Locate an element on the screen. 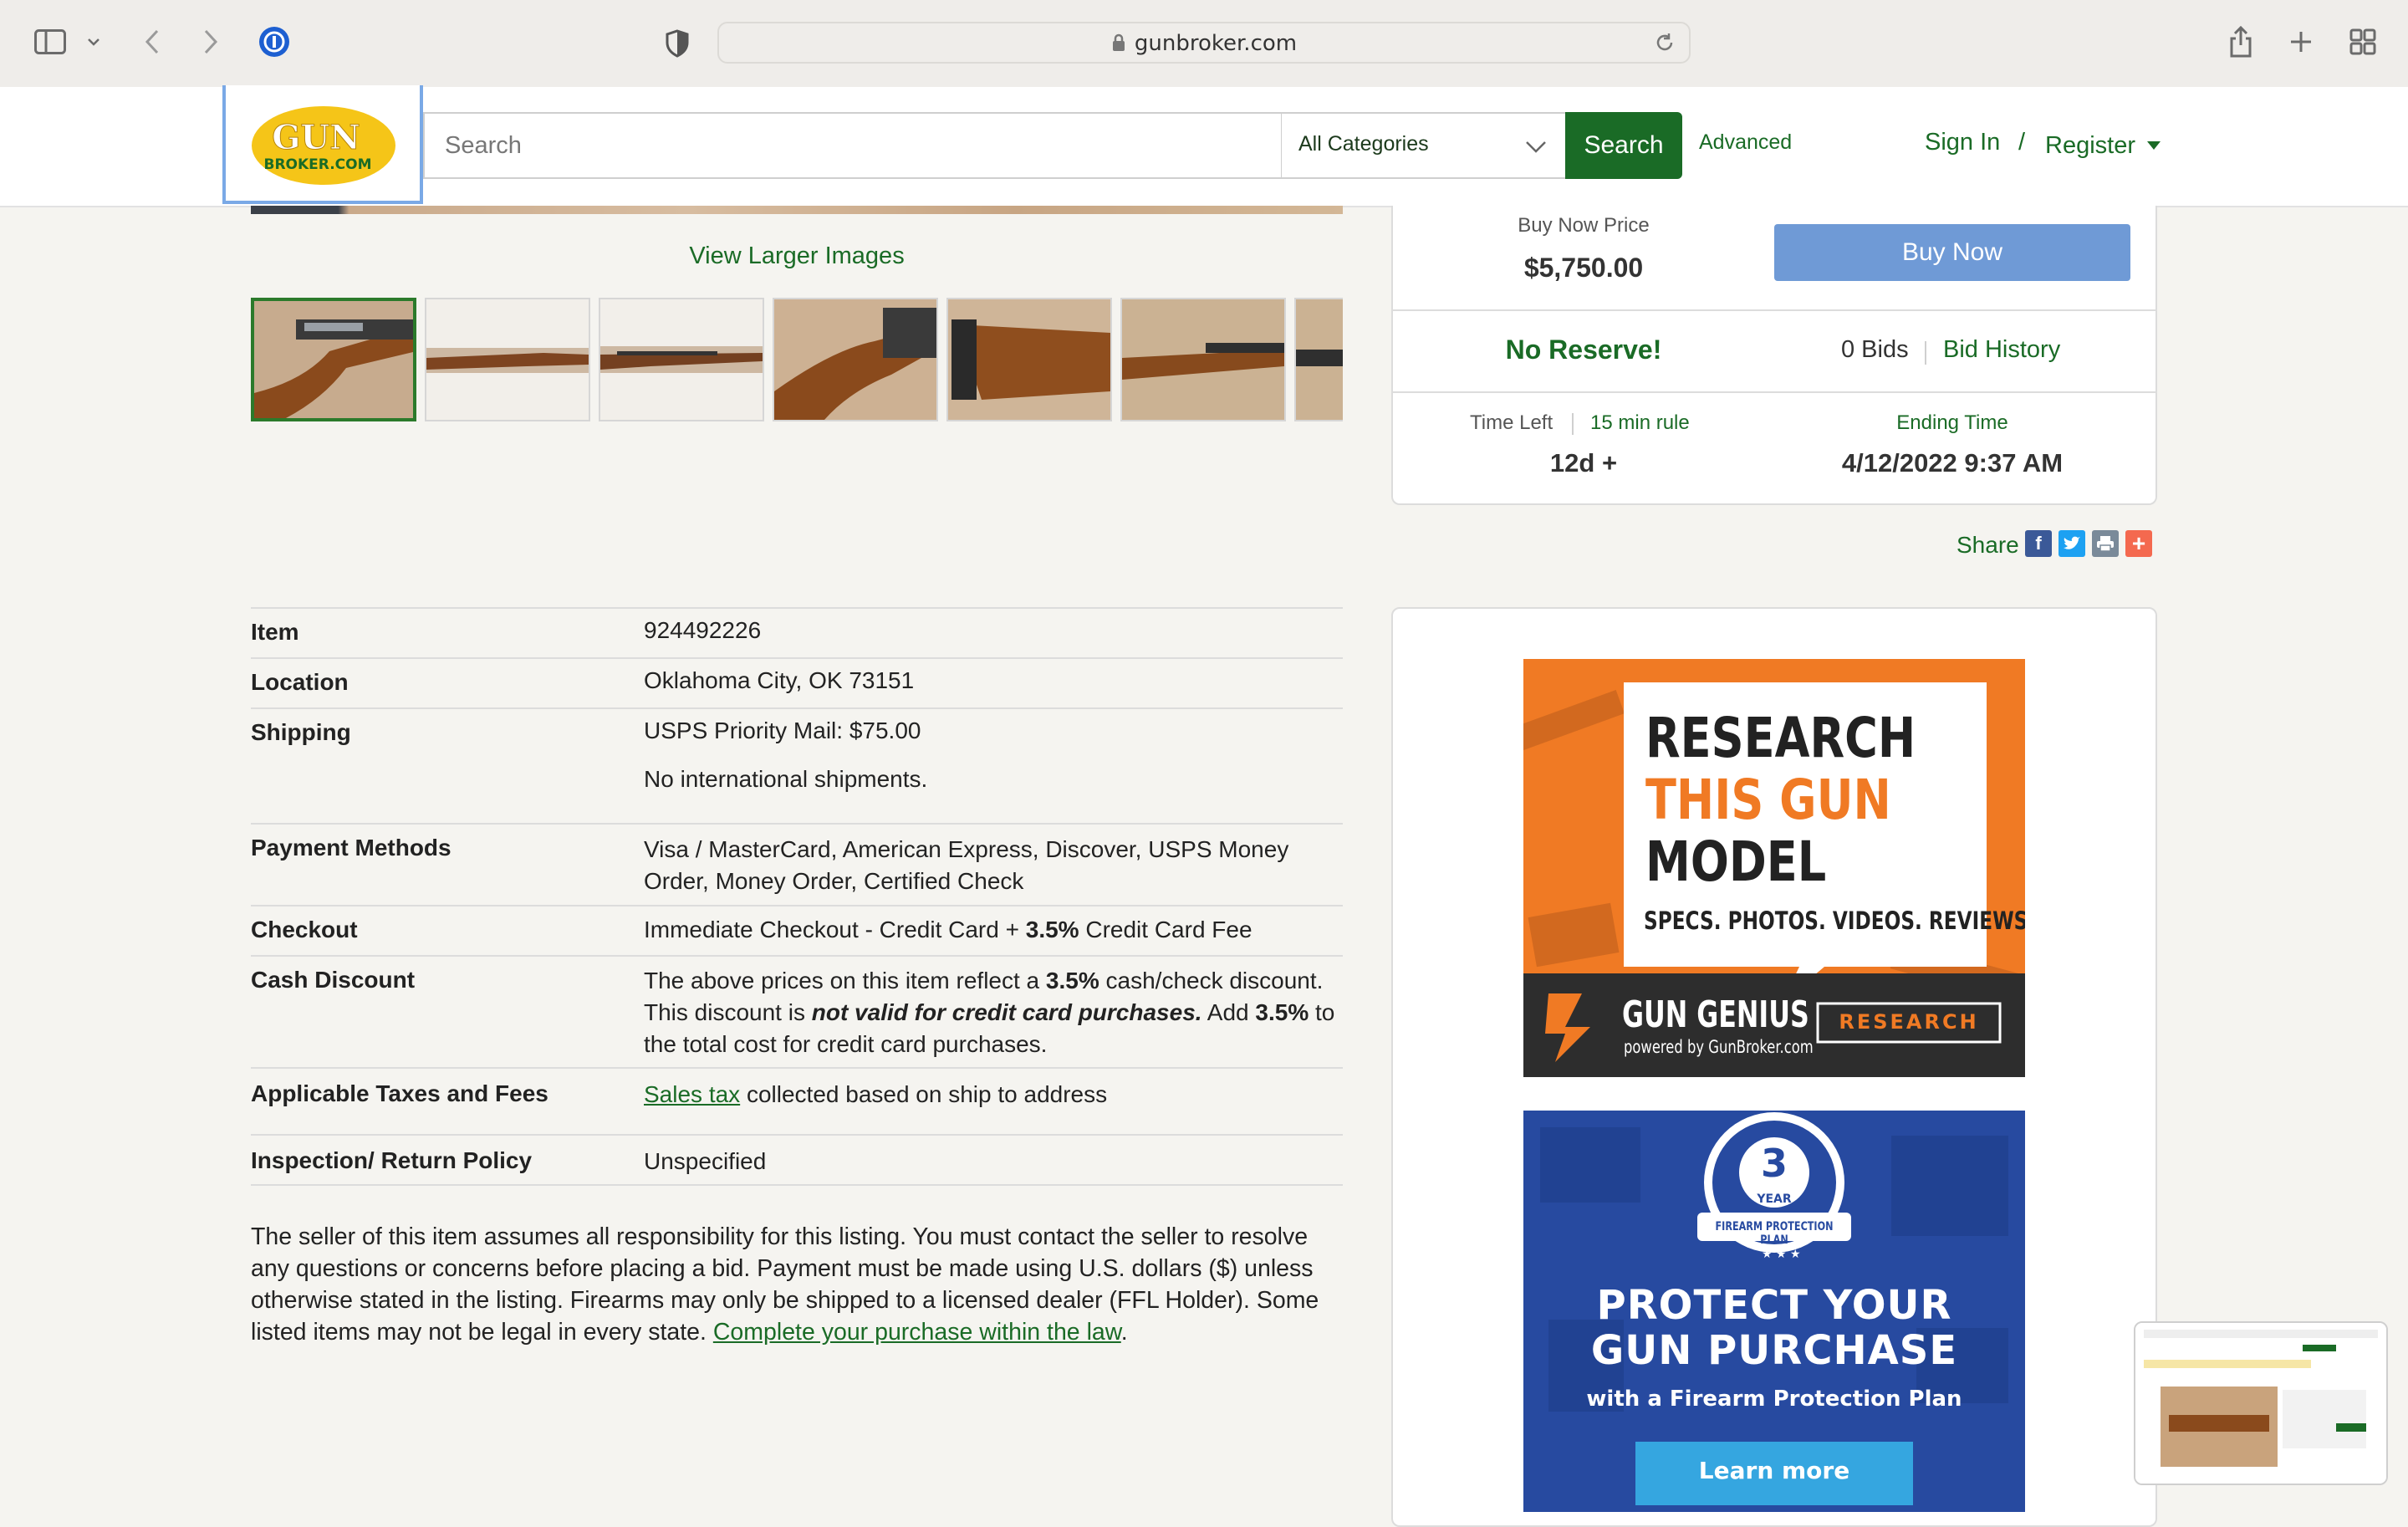 The image size is (2408, 1527). advanced-search-link: Advanced is located at coordinates (1746, 142).